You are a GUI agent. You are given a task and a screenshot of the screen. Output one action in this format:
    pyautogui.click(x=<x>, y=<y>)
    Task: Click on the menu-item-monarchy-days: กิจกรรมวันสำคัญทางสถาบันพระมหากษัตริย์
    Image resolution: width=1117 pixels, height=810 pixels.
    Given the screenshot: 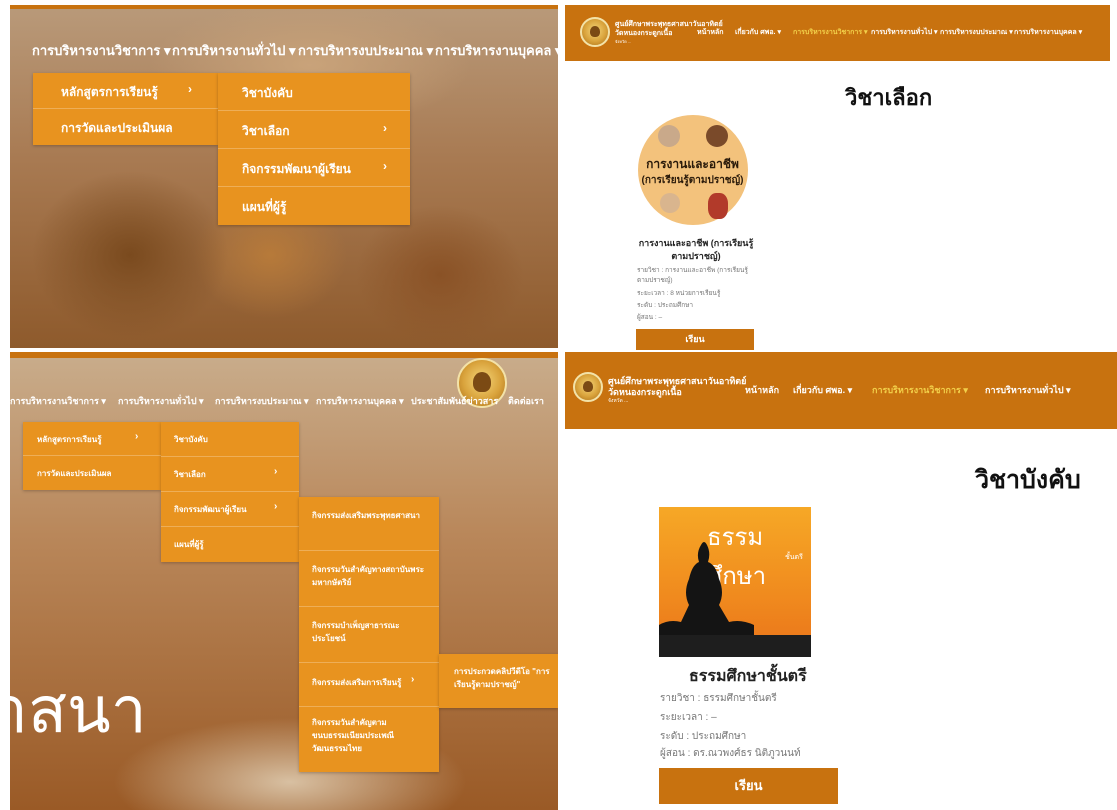 What is the action you would take?
    pyautogui.click(x=369, y=579)
    